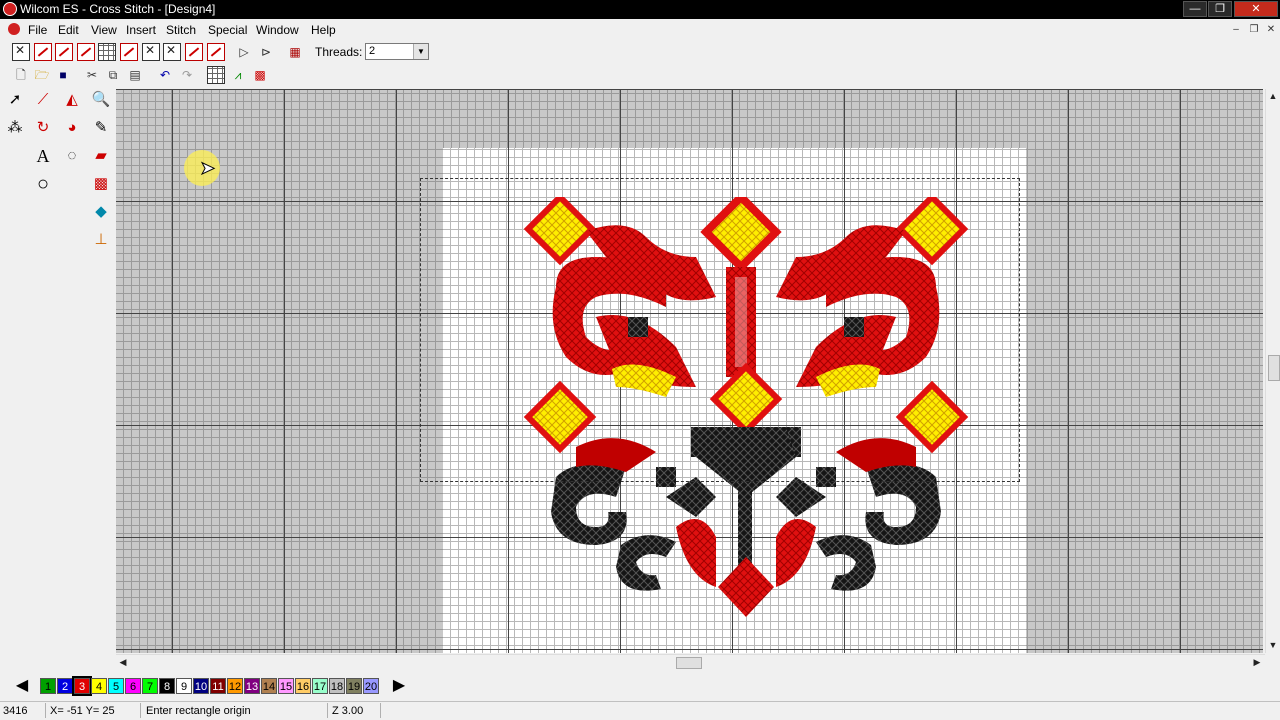  I want to click on palette-swatch-6: 6, so click(133, 686).